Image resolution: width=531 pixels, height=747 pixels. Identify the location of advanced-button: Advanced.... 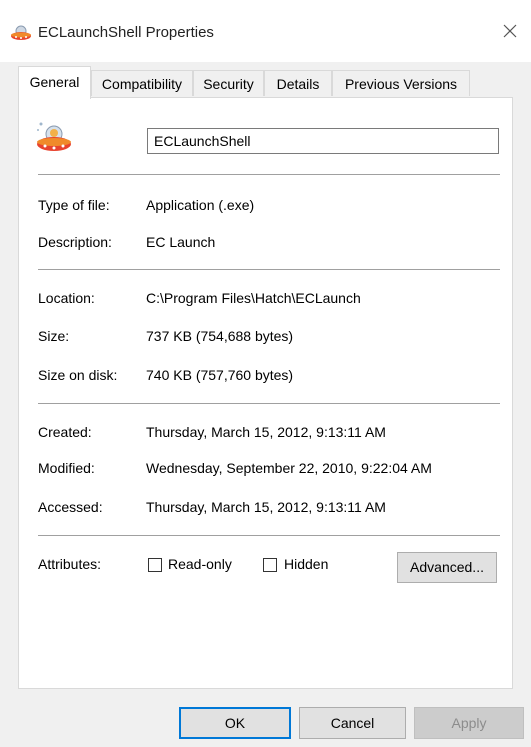
(447, 567).